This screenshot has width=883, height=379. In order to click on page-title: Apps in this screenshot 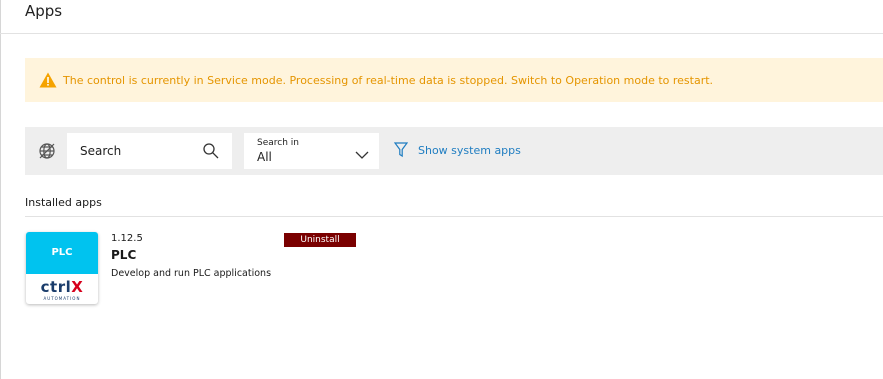, I will do `click(44, 11)`.